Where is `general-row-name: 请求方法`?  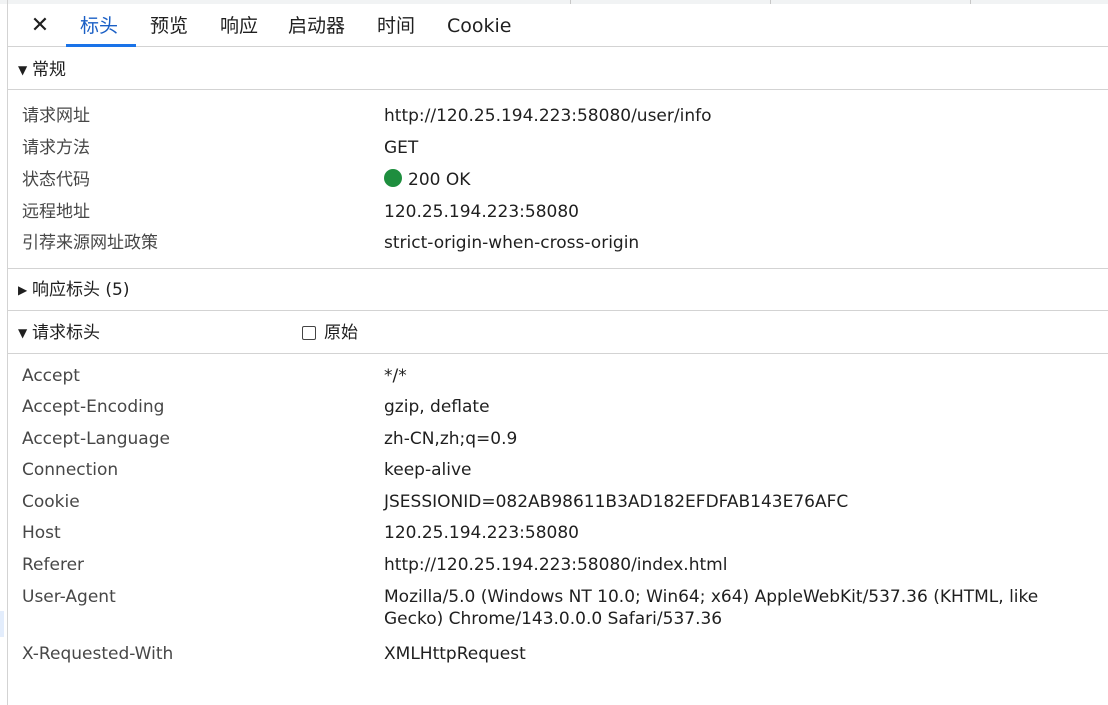
general-row-name: 请求方法 is located at coordinates (56, 148).